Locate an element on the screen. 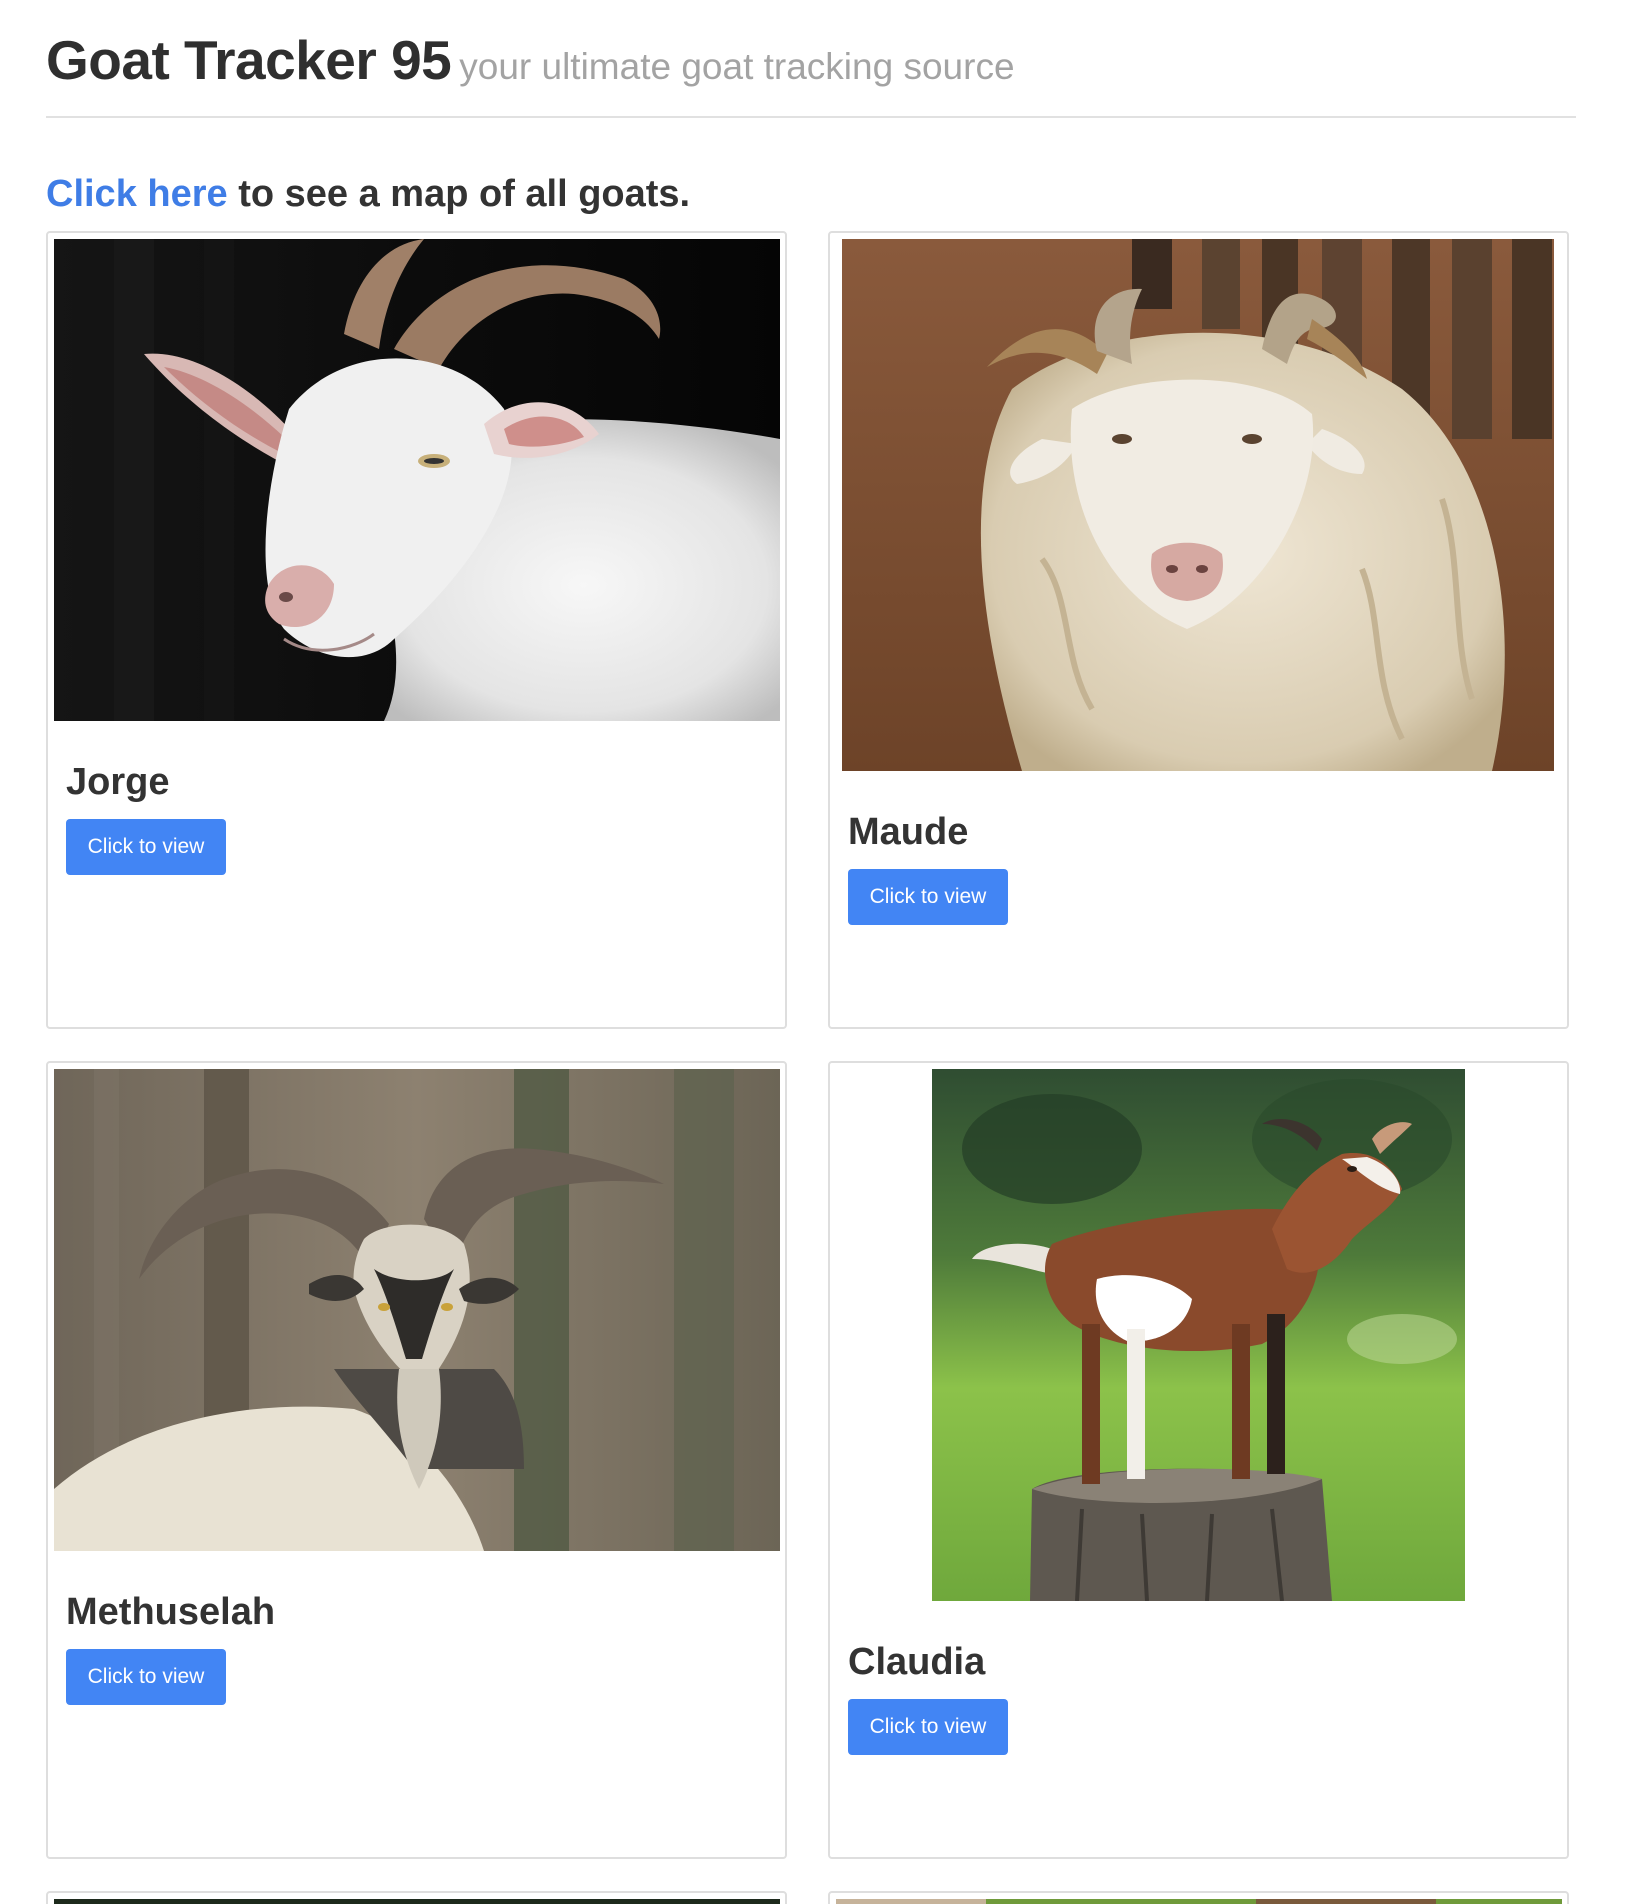 The height and width of the screenshot is (1904, 1650). map-intro-text: to see a map of all goats. is located at coordinates (459, 194).